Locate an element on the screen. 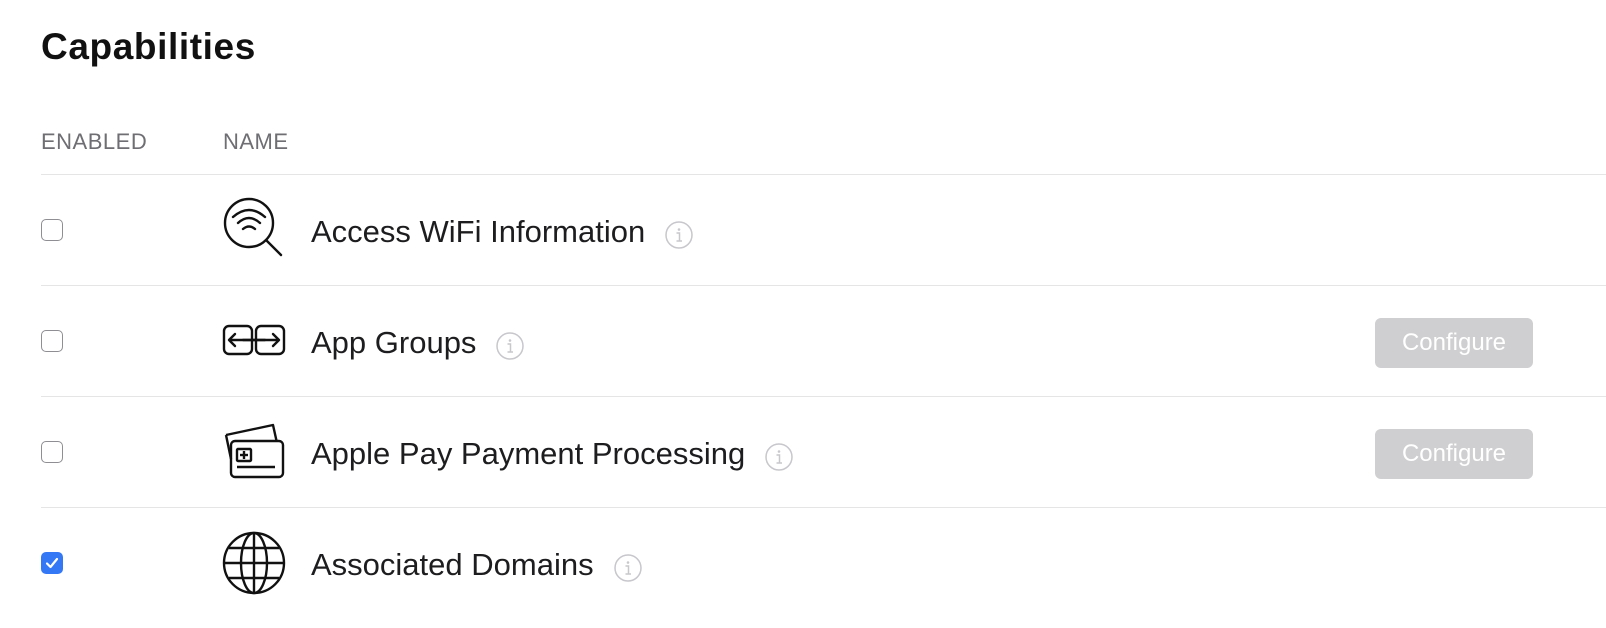 This screenshot has width=1606, height=628. capability-name: Associated Domains is located at coordinates (476, 565).